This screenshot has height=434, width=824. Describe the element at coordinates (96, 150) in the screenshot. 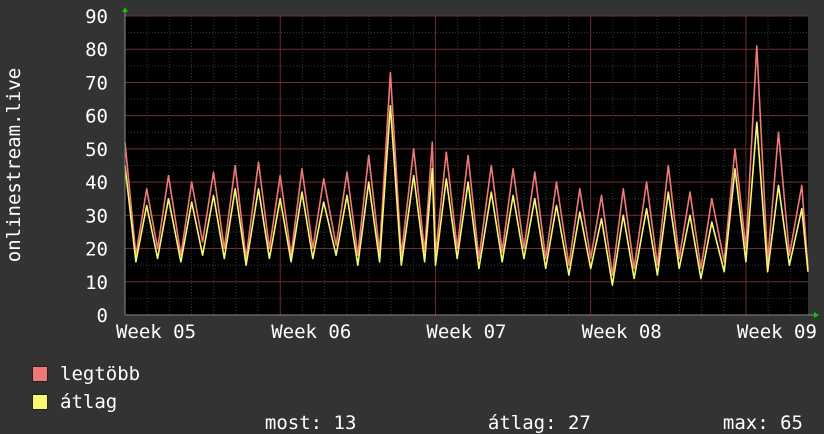

I see `y-tick-label: 50` at that location.